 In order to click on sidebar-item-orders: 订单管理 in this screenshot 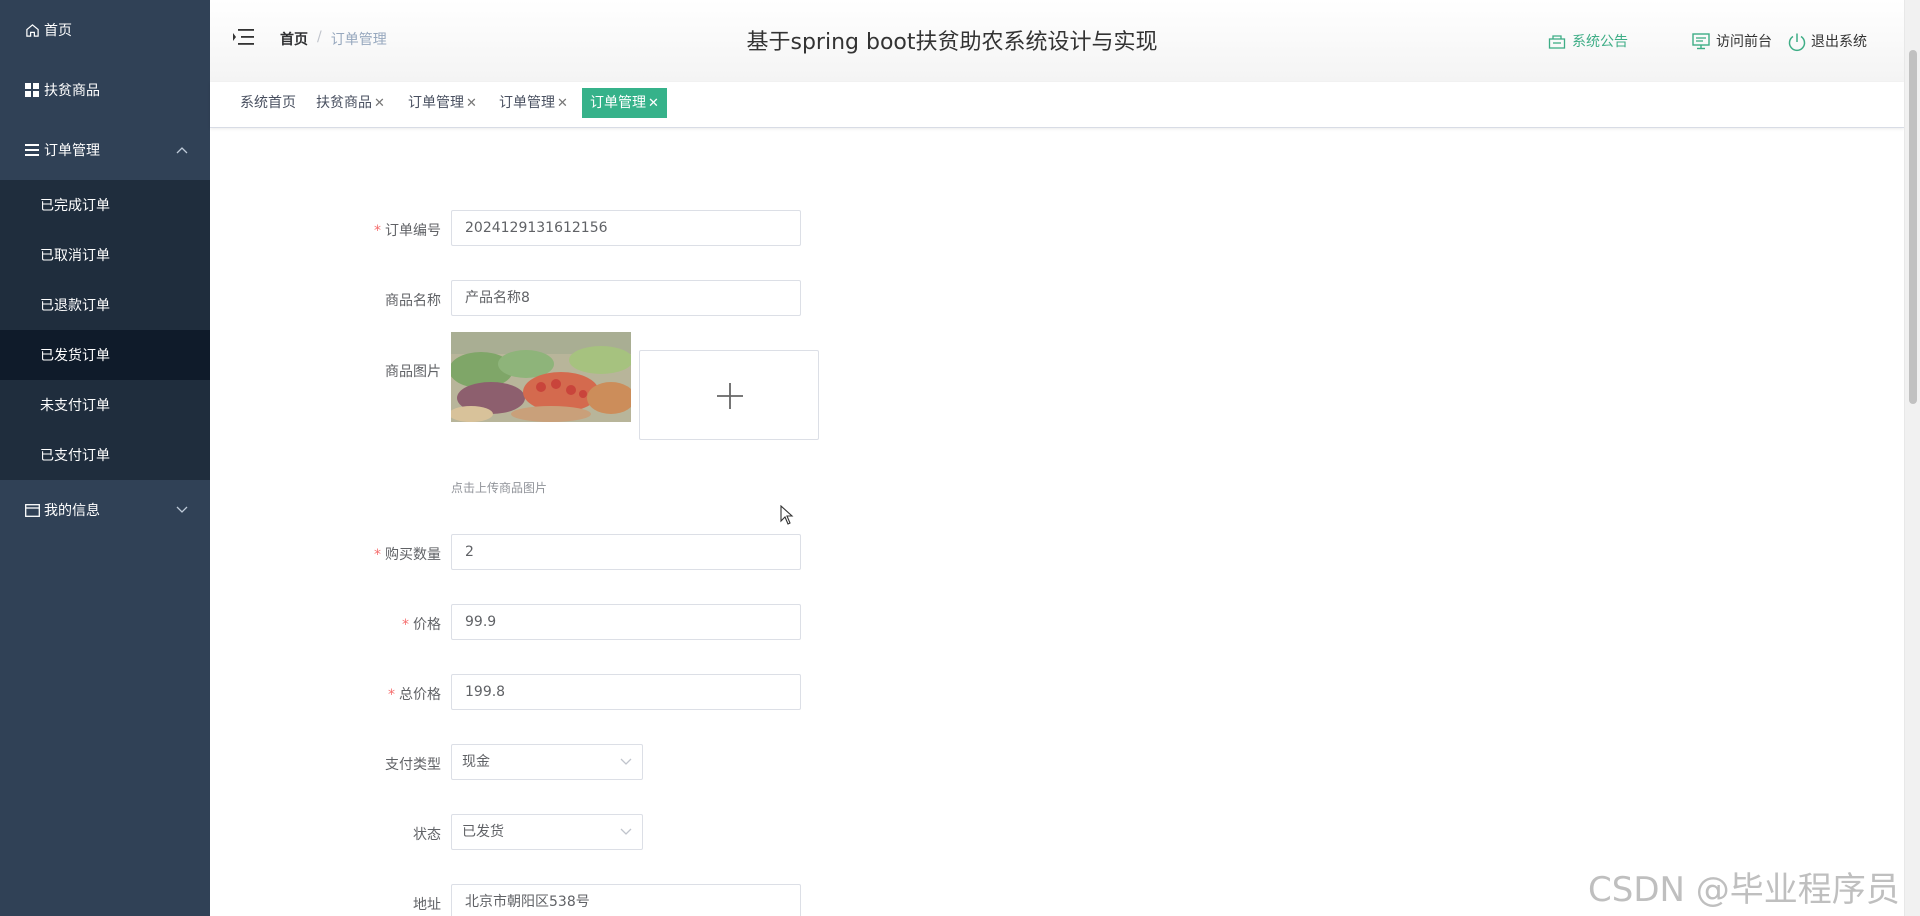, I will do `click(105, 150)`.